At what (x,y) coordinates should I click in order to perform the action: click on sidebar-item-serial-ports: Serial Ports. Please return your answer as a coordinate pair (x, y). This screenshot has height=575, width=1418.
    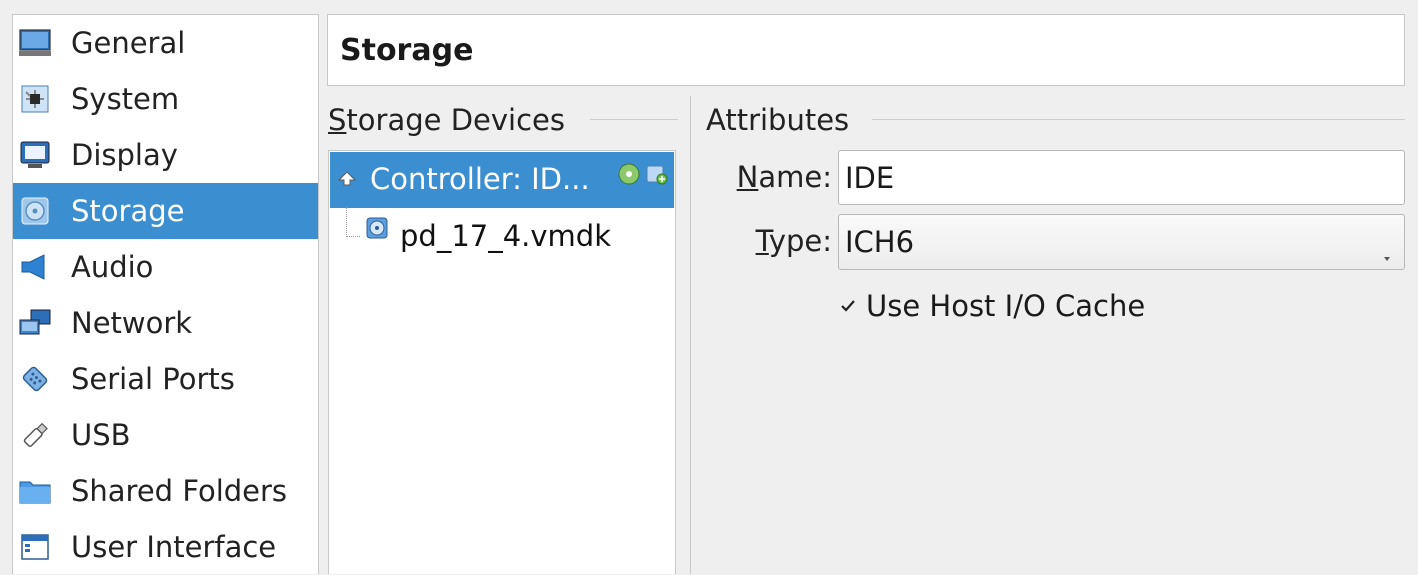
    Looking at the image, I should click on (165, 379).